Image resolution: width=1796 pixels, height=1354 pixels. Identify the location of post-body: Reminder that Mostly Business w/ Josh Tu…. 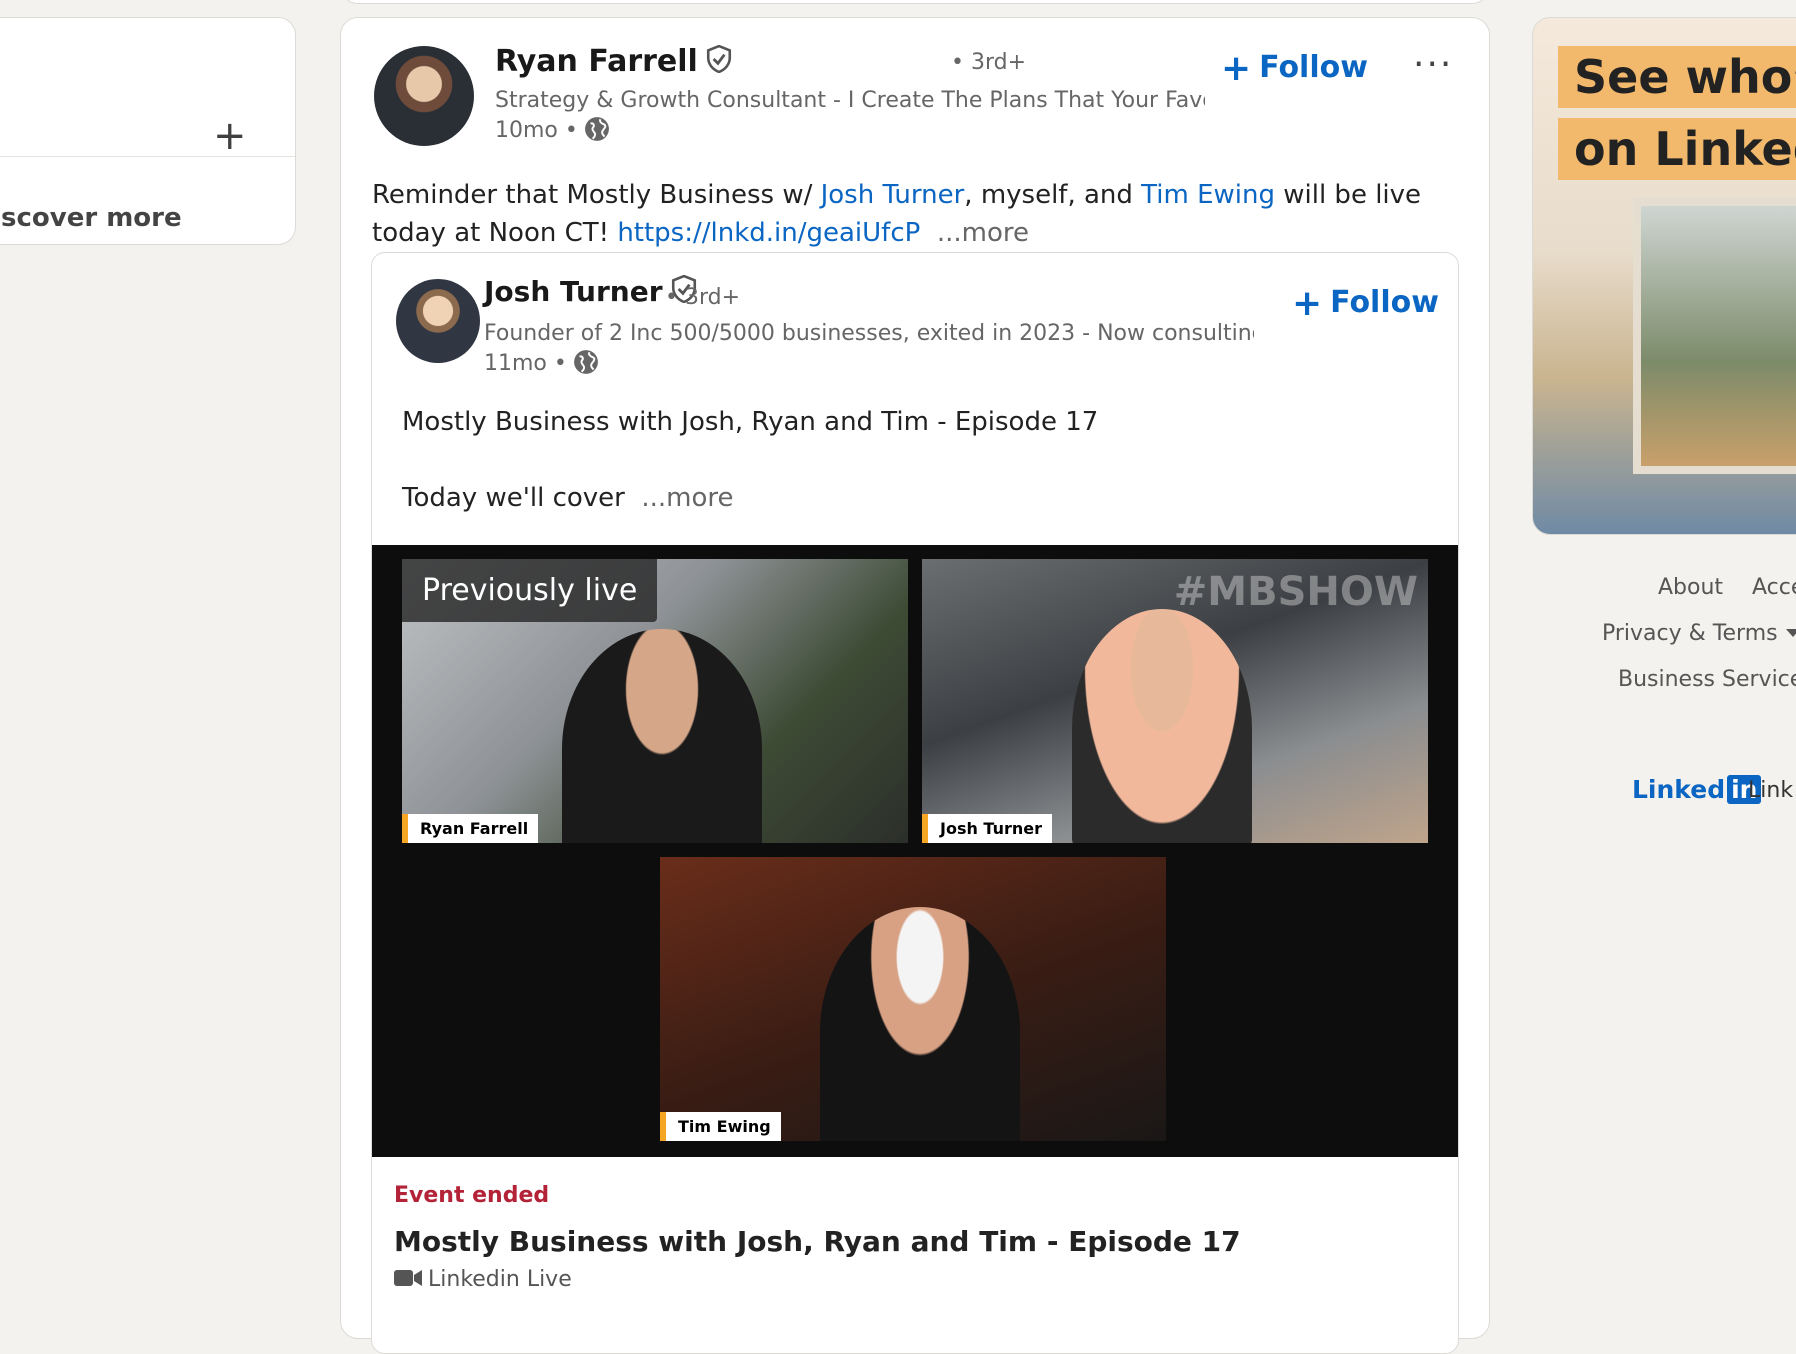
(917, 214).